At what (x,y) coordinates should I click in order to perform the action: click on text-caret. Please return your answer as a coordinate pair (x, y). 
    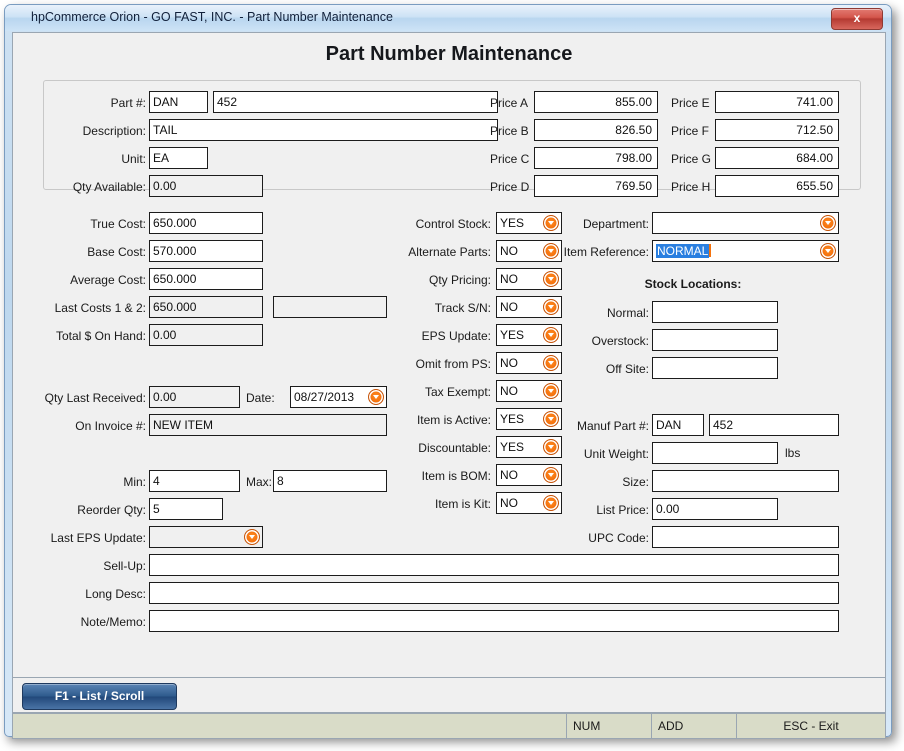
    Looking at the image, I should click on (710, 250).